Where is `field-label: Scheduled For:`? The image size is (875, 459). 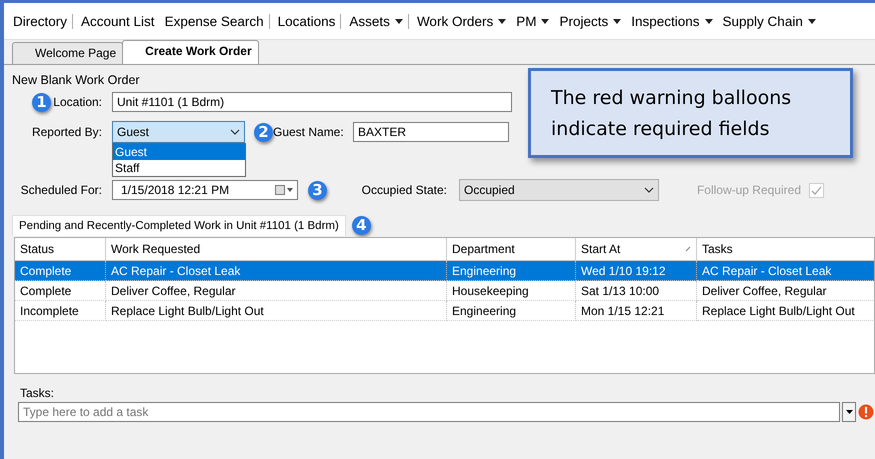
field-label: Scheduled For: is located at coordinates (61, 190).